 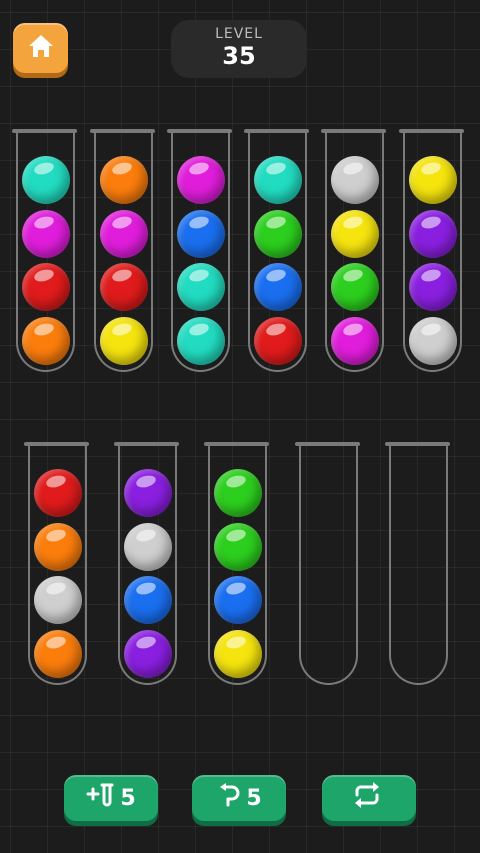 What do you see at coordinates (128, 798) in the screenshot?
I see `add-tube-count: 5` at bounding box center [128, 798].